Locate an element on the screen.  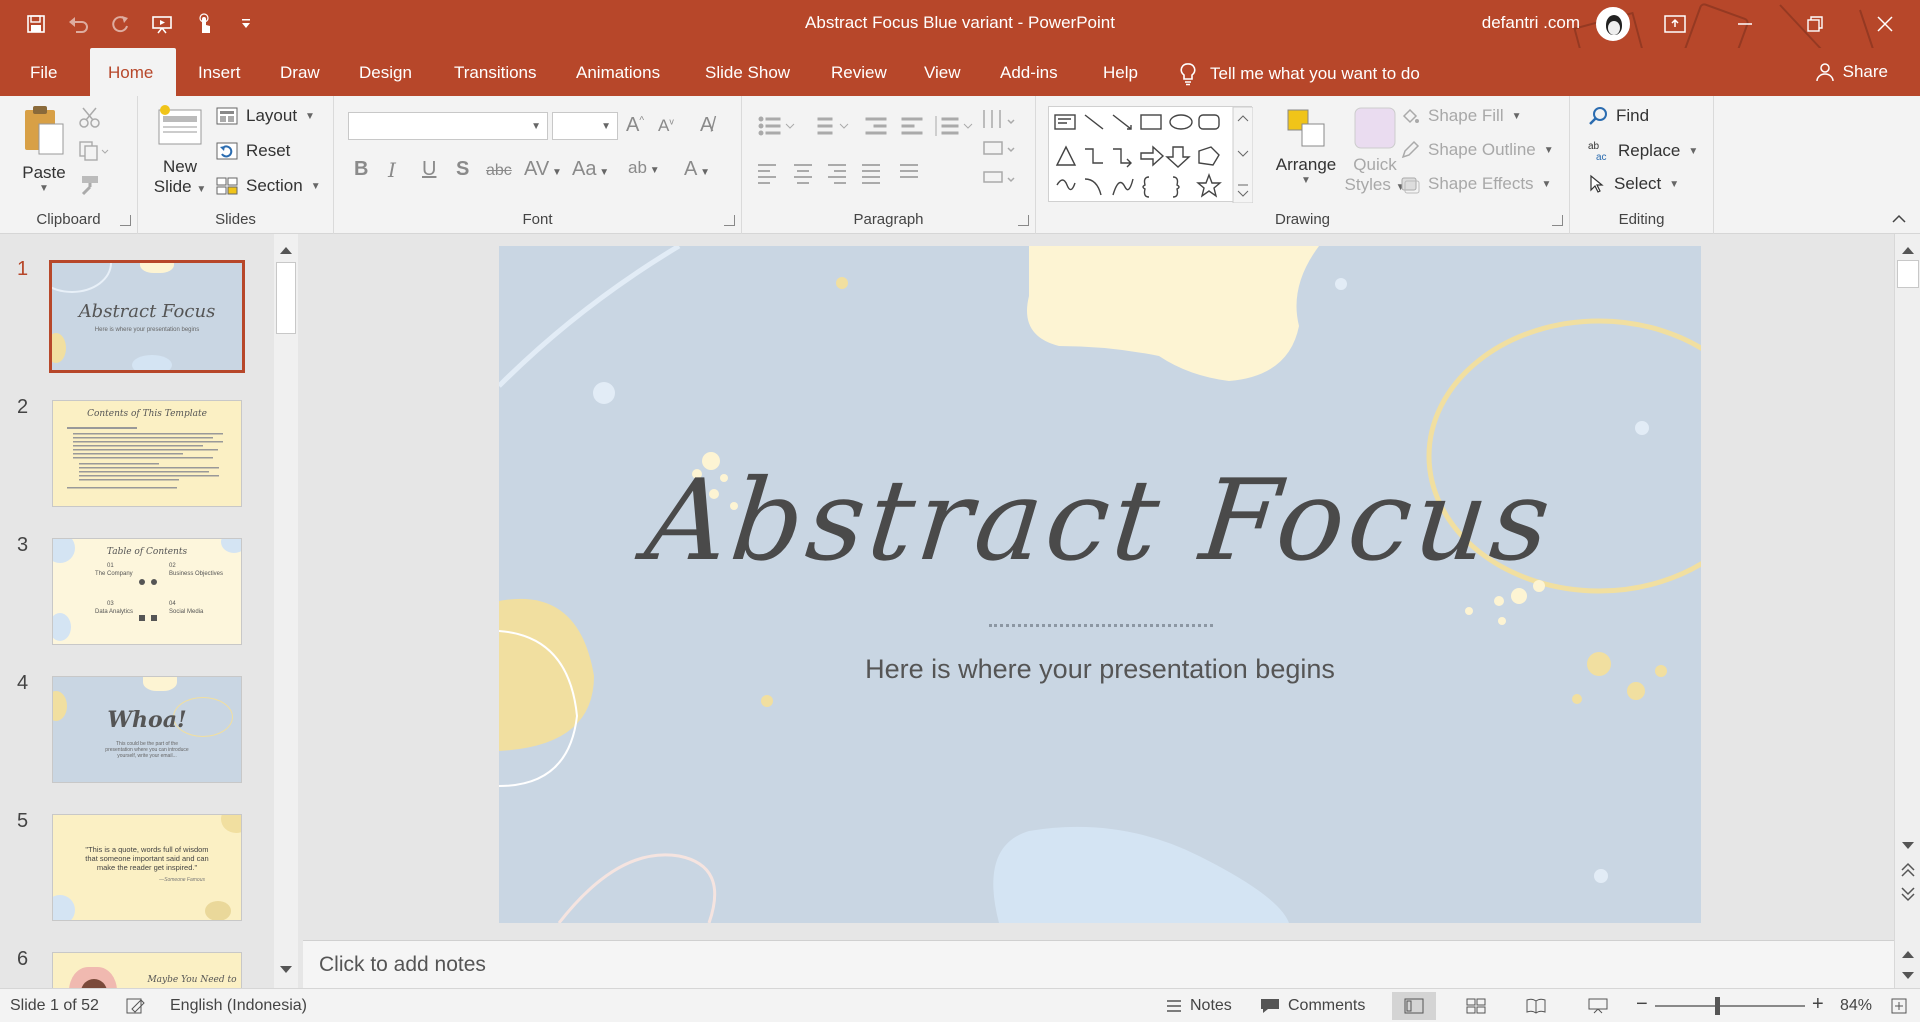
tab-transitions: Transitions is located at coordinates (495, 72).